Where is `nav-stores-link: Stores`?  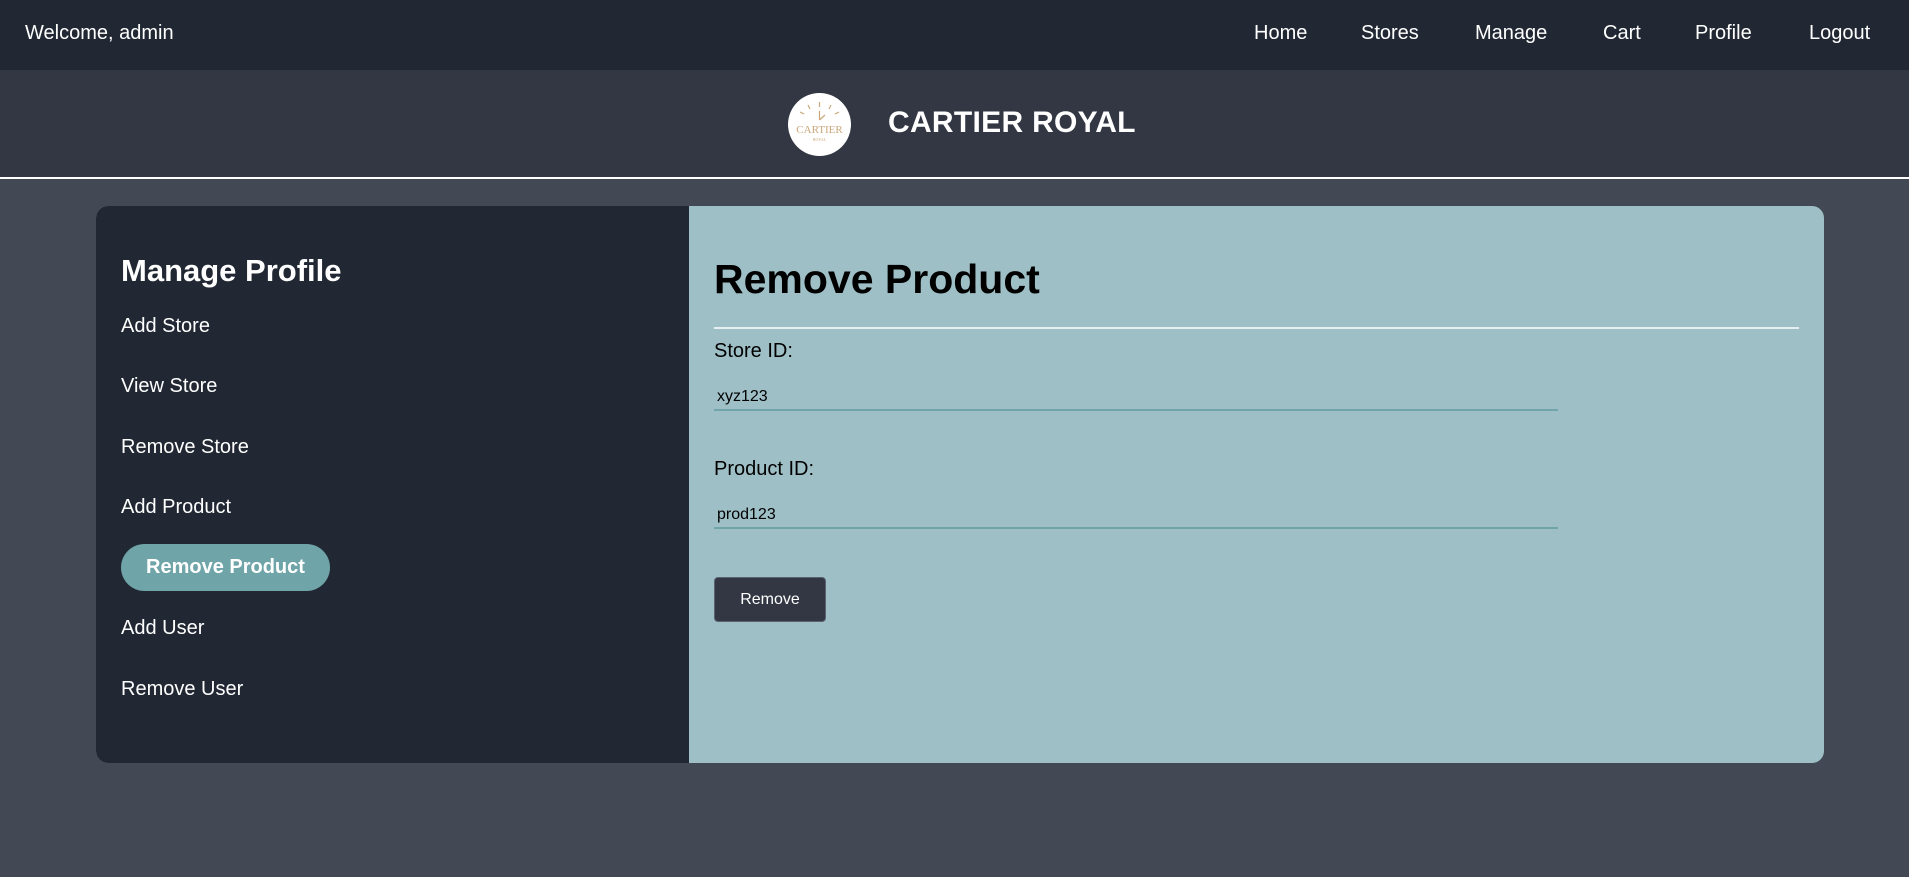 nav-stores-link: Stores is located at coordinates (1390, 33).